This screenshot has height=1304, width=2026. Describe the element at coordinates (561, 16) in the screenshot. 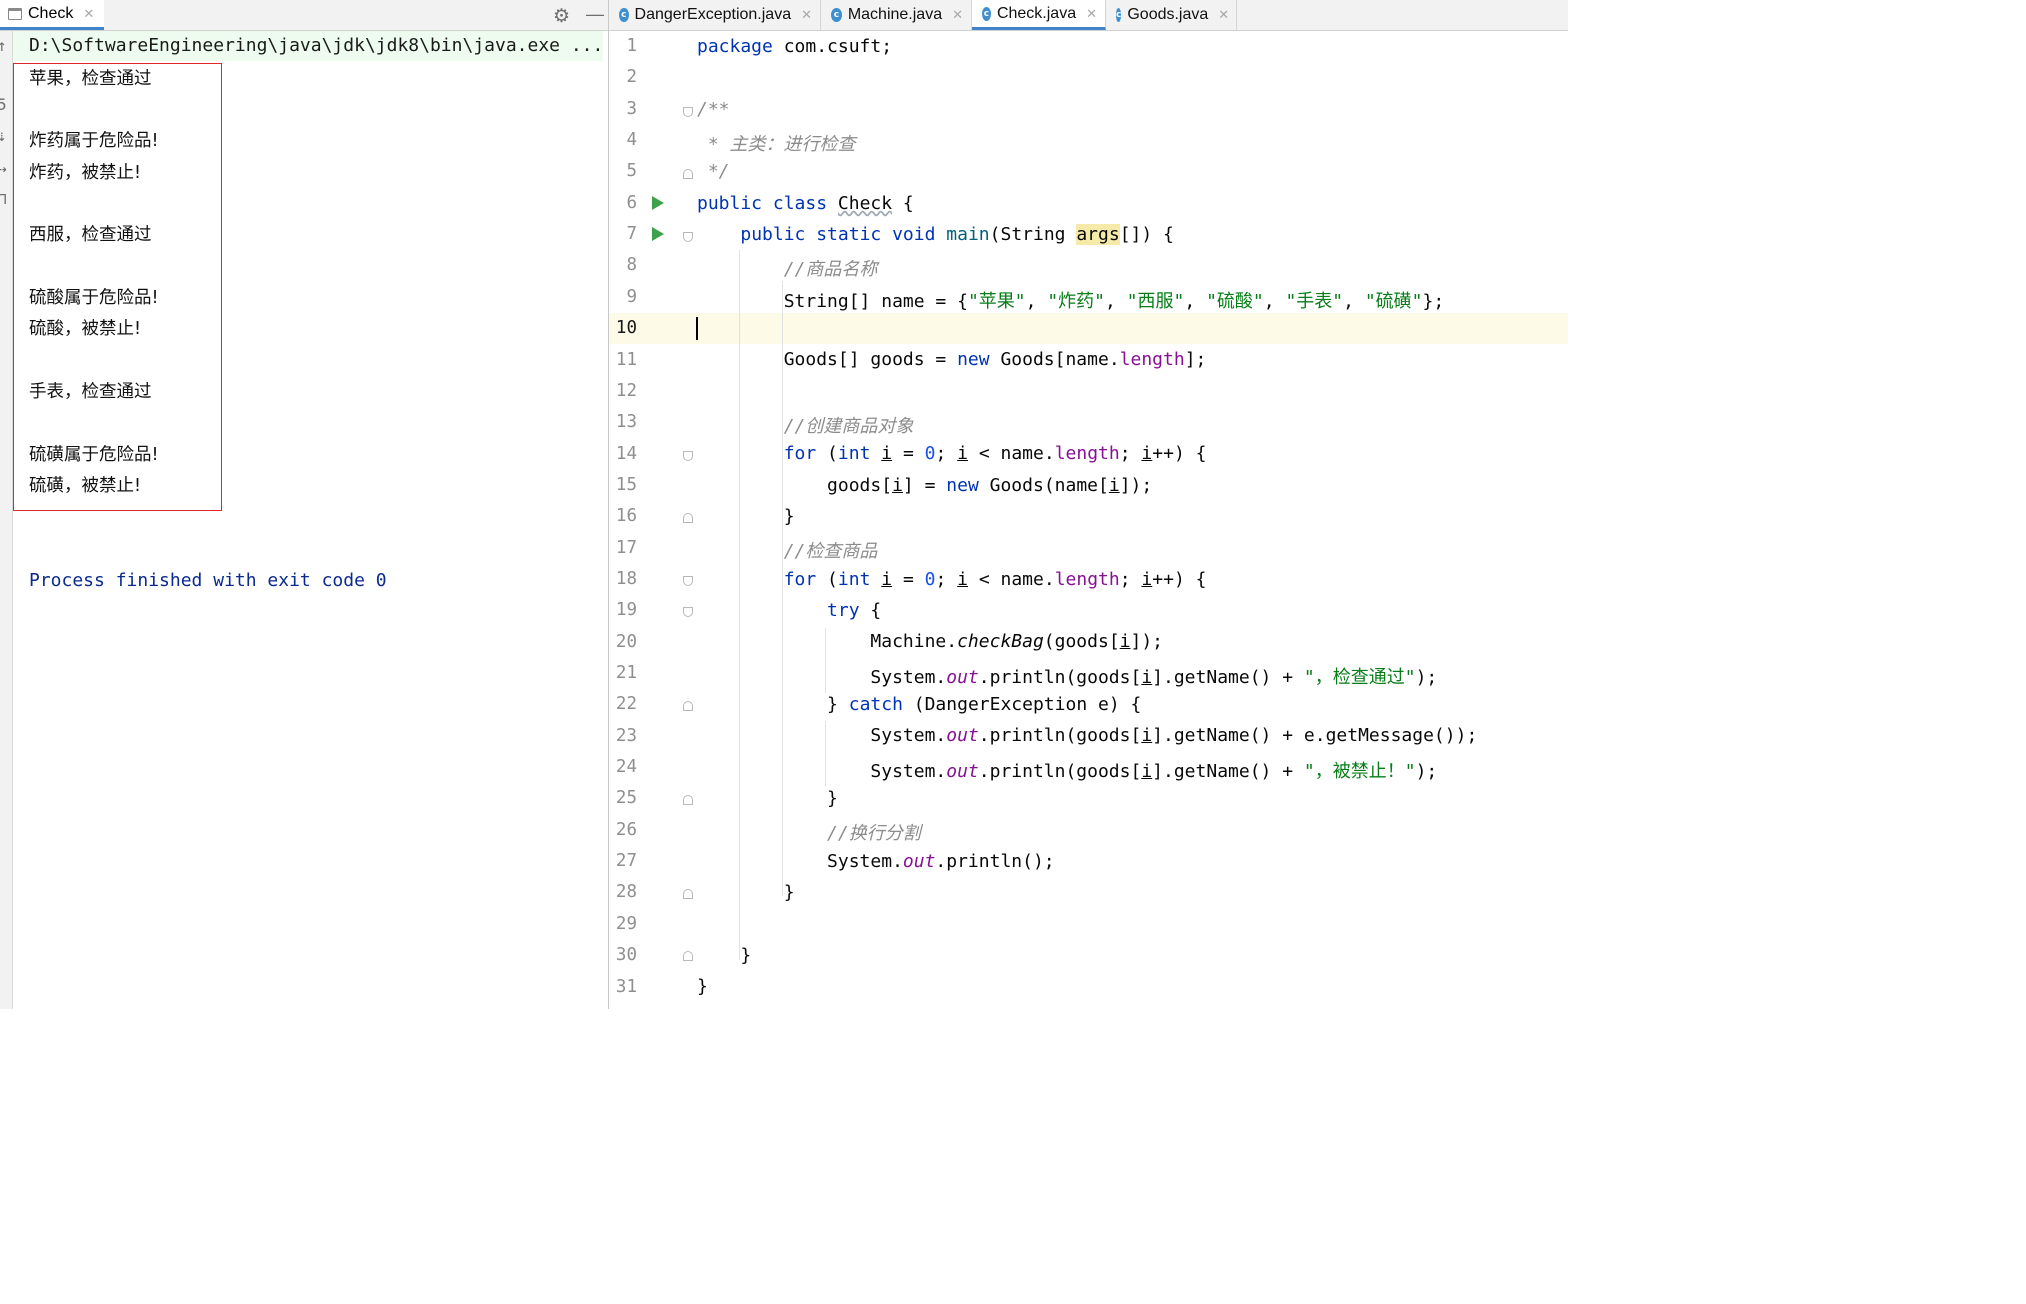

I see `gear-icon: ⚙` at that location.